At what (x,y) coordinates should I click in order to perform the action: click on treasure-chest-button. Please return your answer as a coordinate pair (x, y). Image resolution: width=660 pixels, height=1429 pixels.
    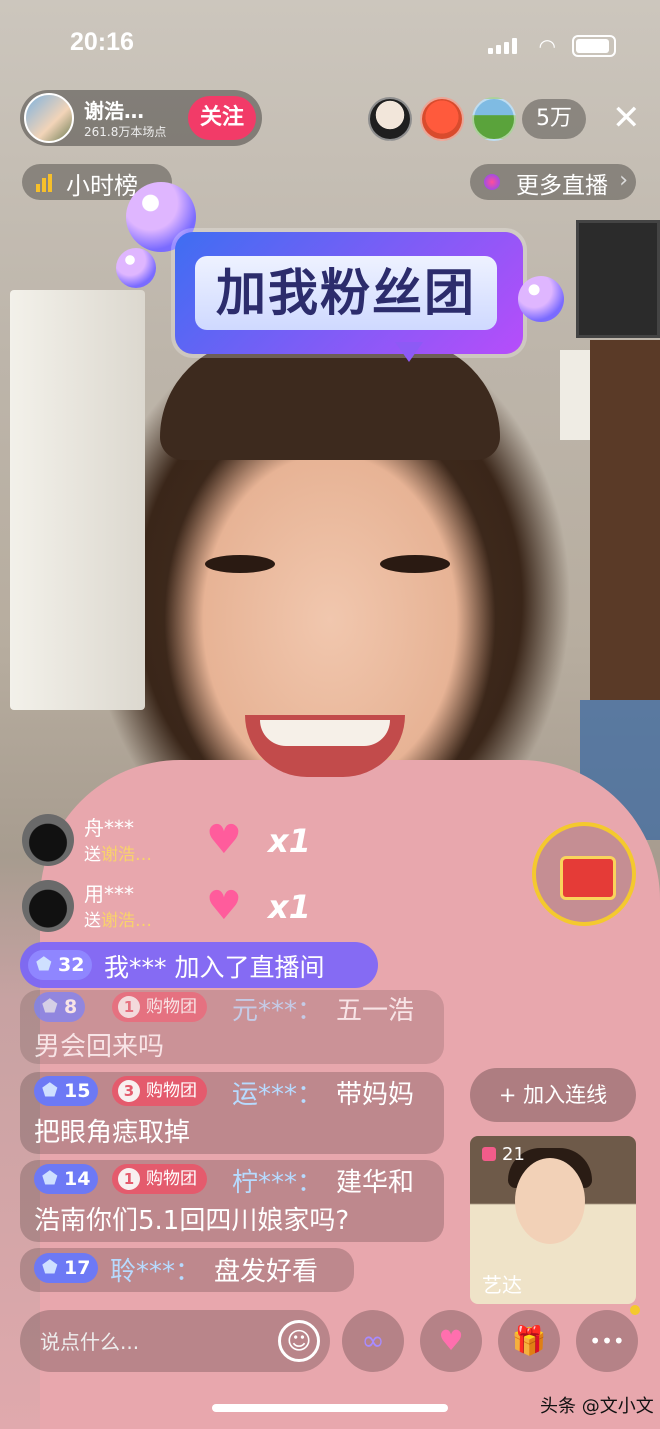
    Looking at the image, I should click on (584, 874).